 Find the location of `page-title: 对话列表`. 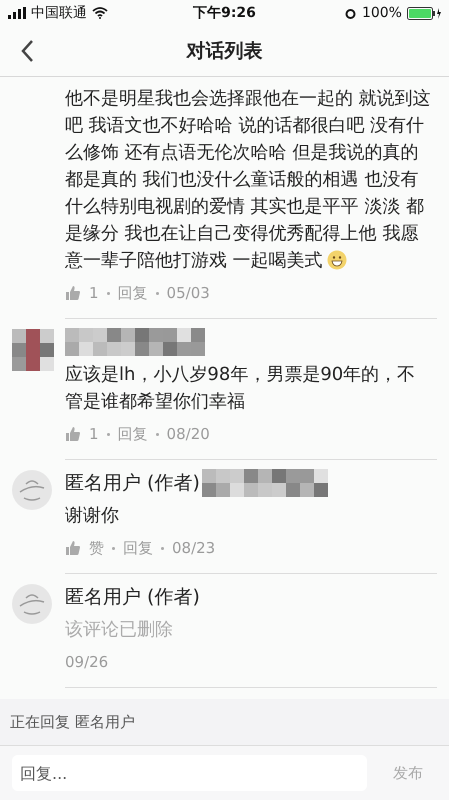

page-title: 对话列表 is located at coordinates (224, 51).